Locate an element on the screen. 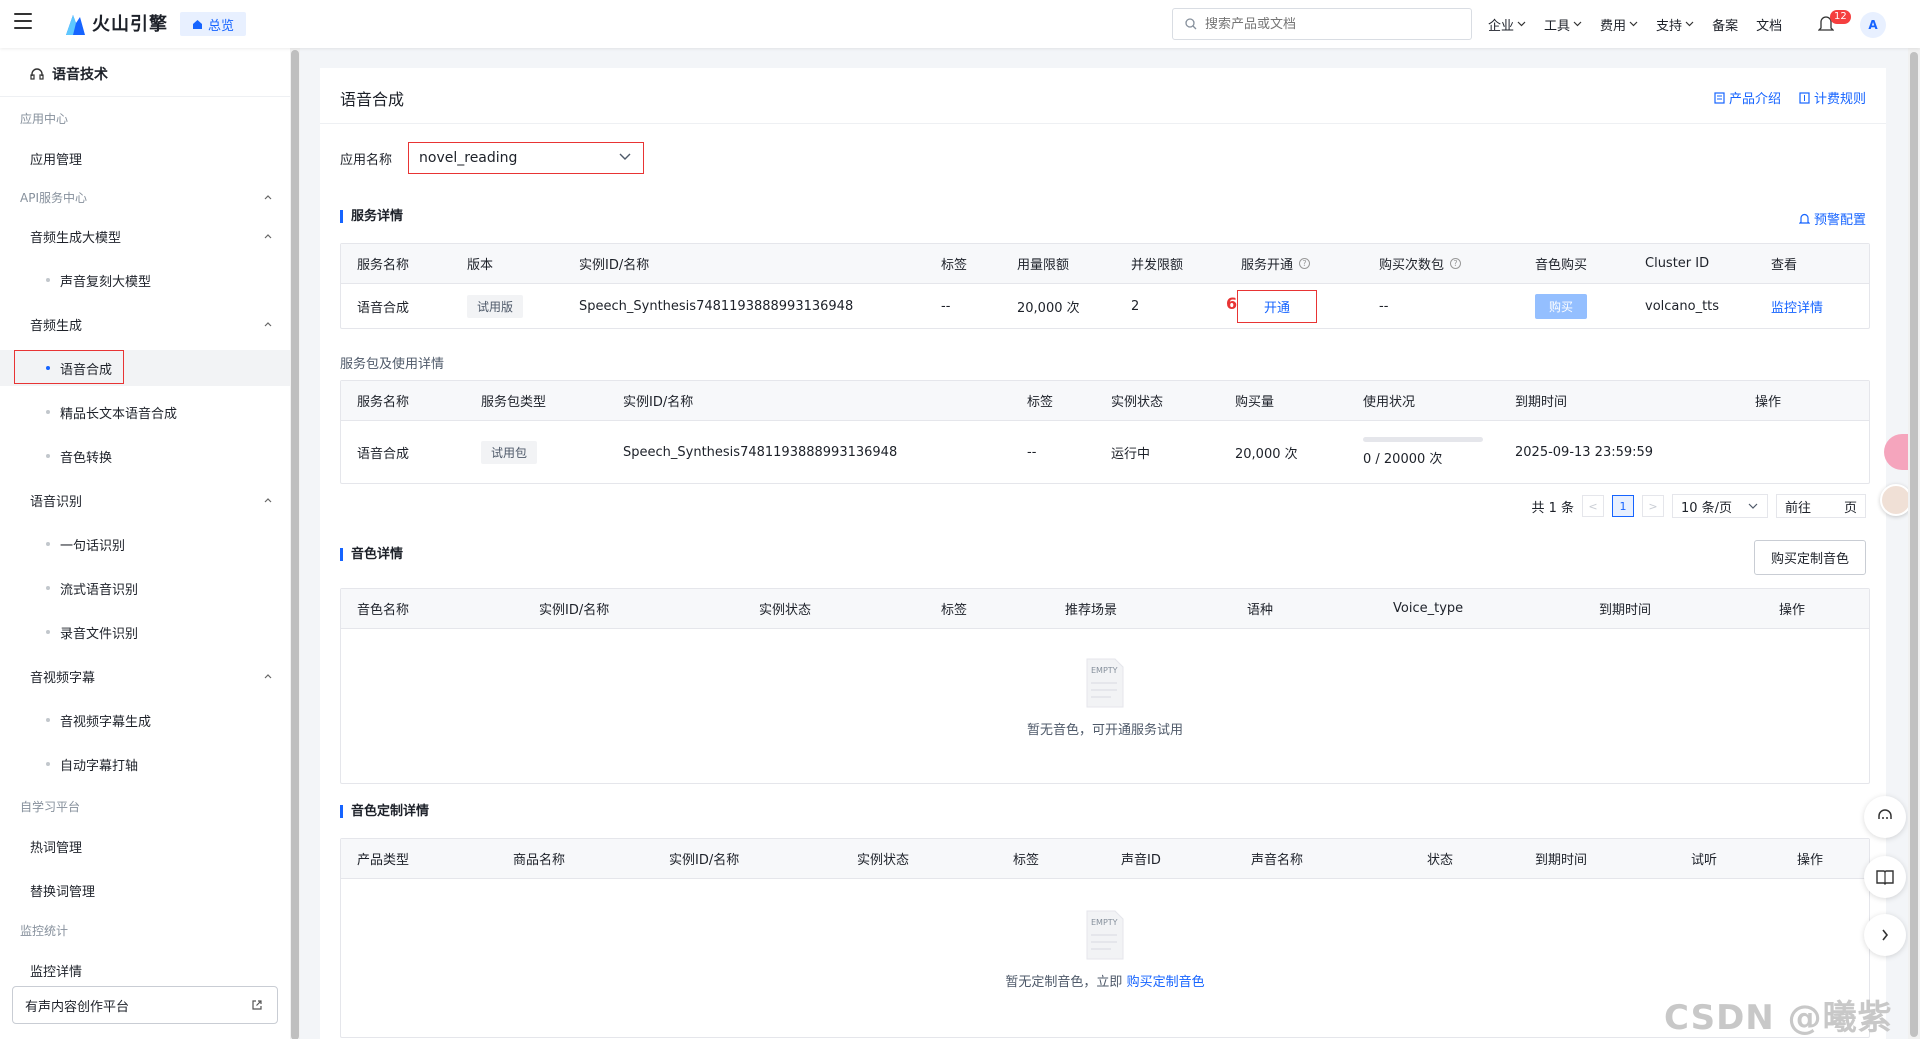  sidebar-item-file-asr: 录音文件识别 is located at coordinates (145, 632).